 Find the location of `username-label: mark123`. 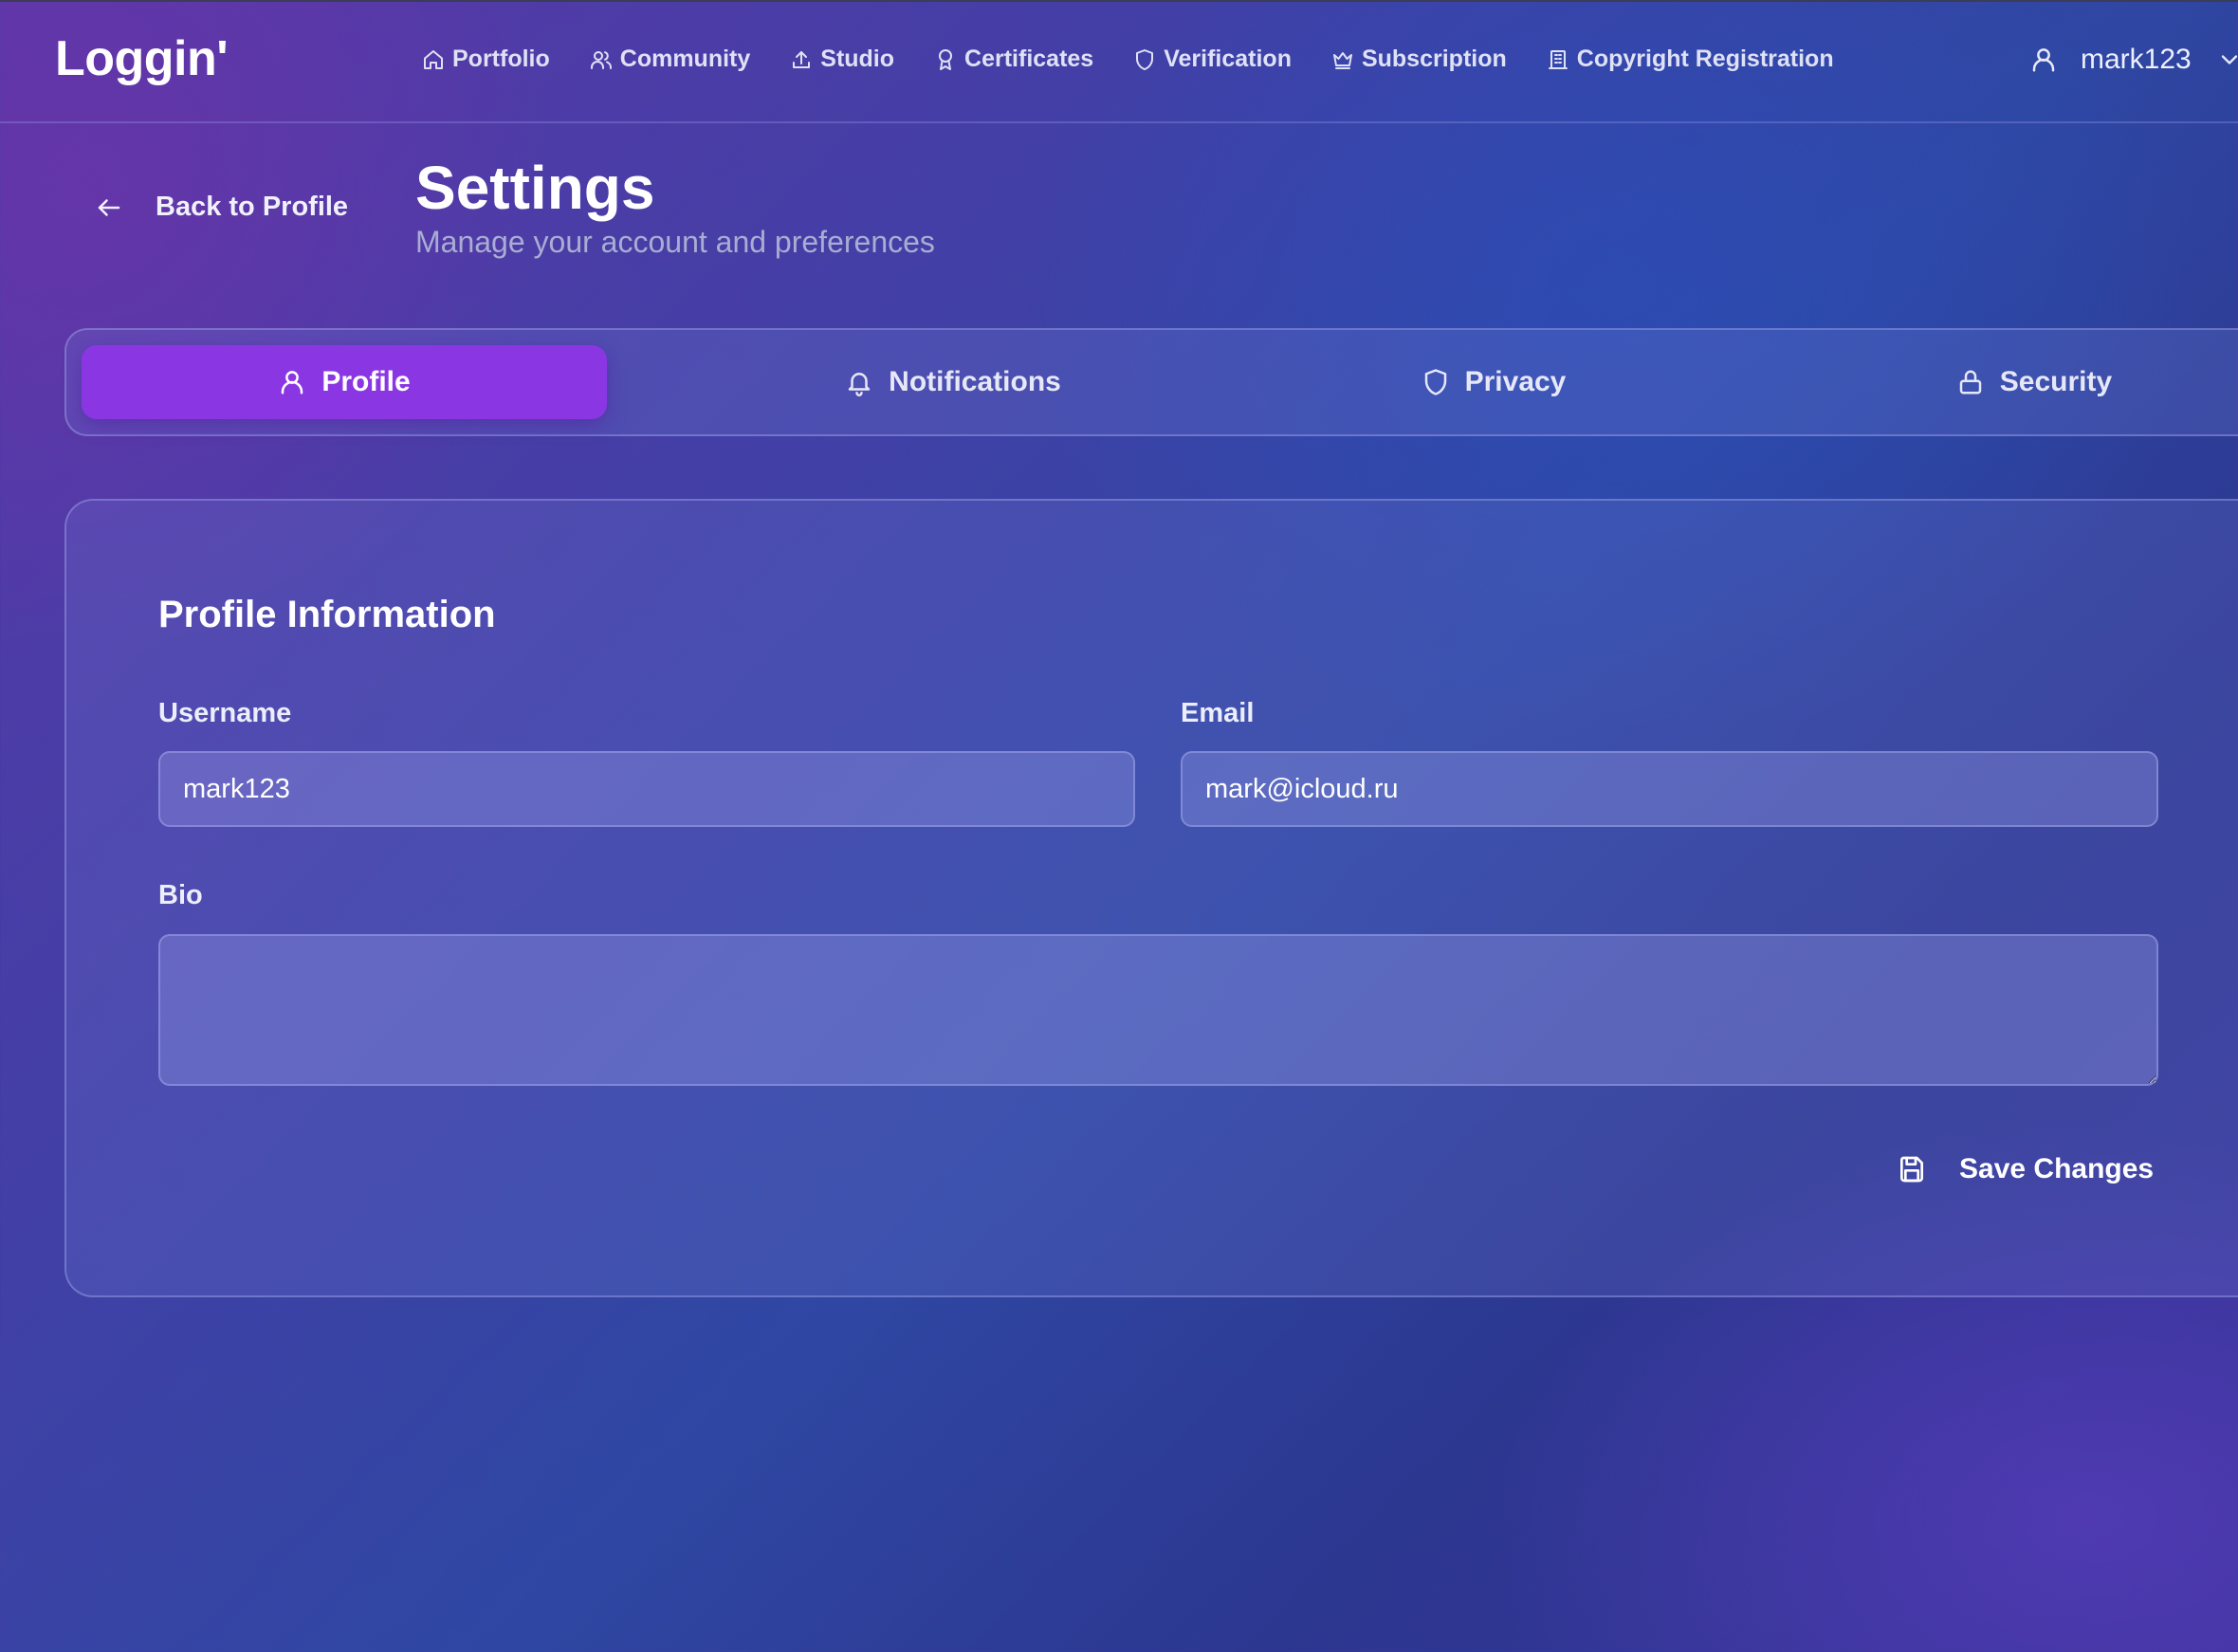

username-label: mark123 is located at coordinates (2136, 59).